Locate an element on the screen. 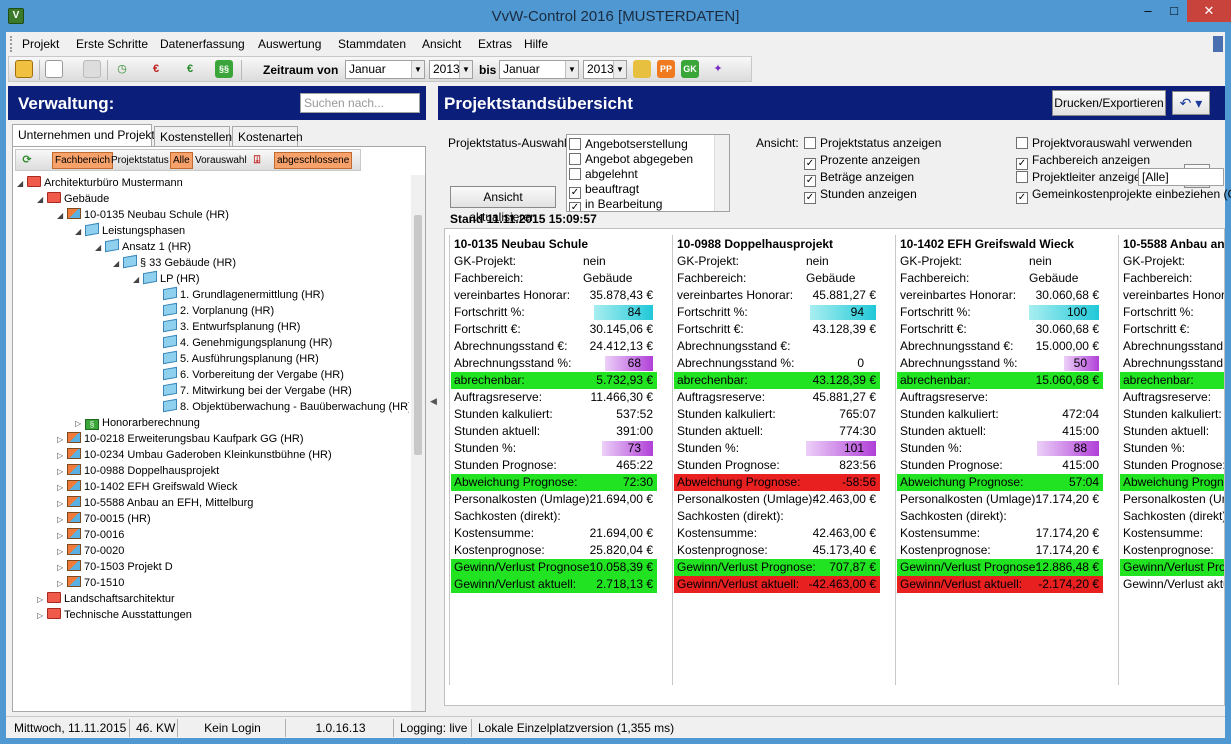 This screenshot has width=1231, height=744. menu-datenerfassung: Datenerfassung is located at coordinates (202, 44).